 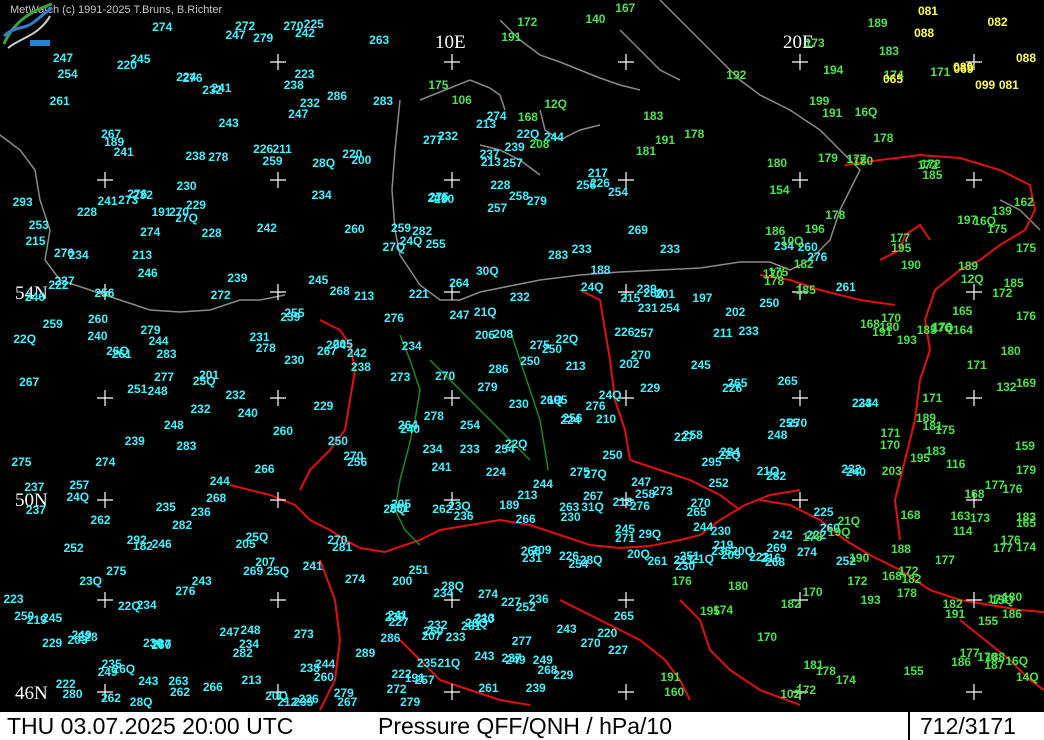 I want to click on station-value: 217, so click(x=597, y=172).